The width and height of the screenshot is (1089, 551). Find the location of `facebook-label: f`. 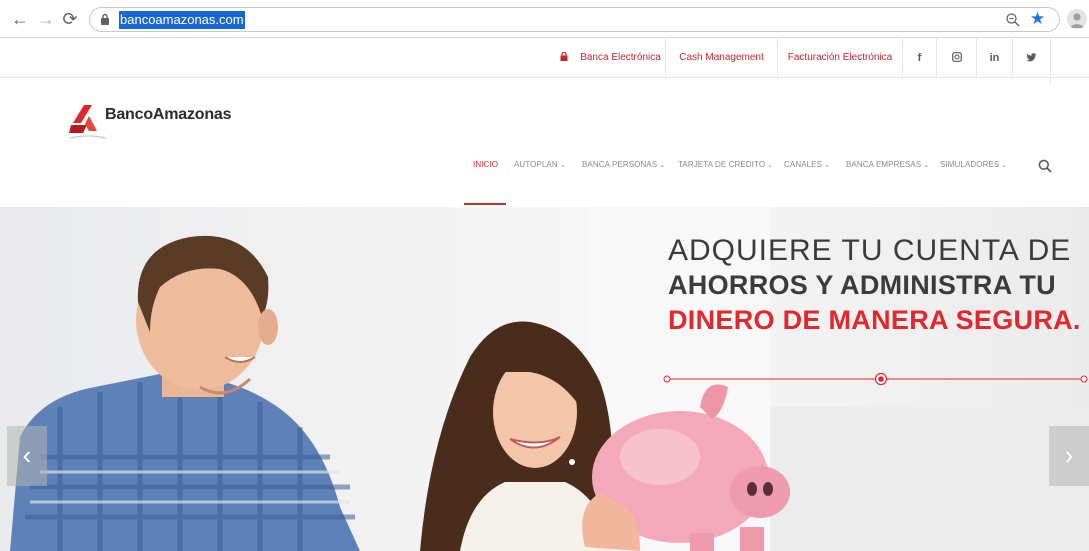

facebook-label: f is located at coordinates (919, 58).